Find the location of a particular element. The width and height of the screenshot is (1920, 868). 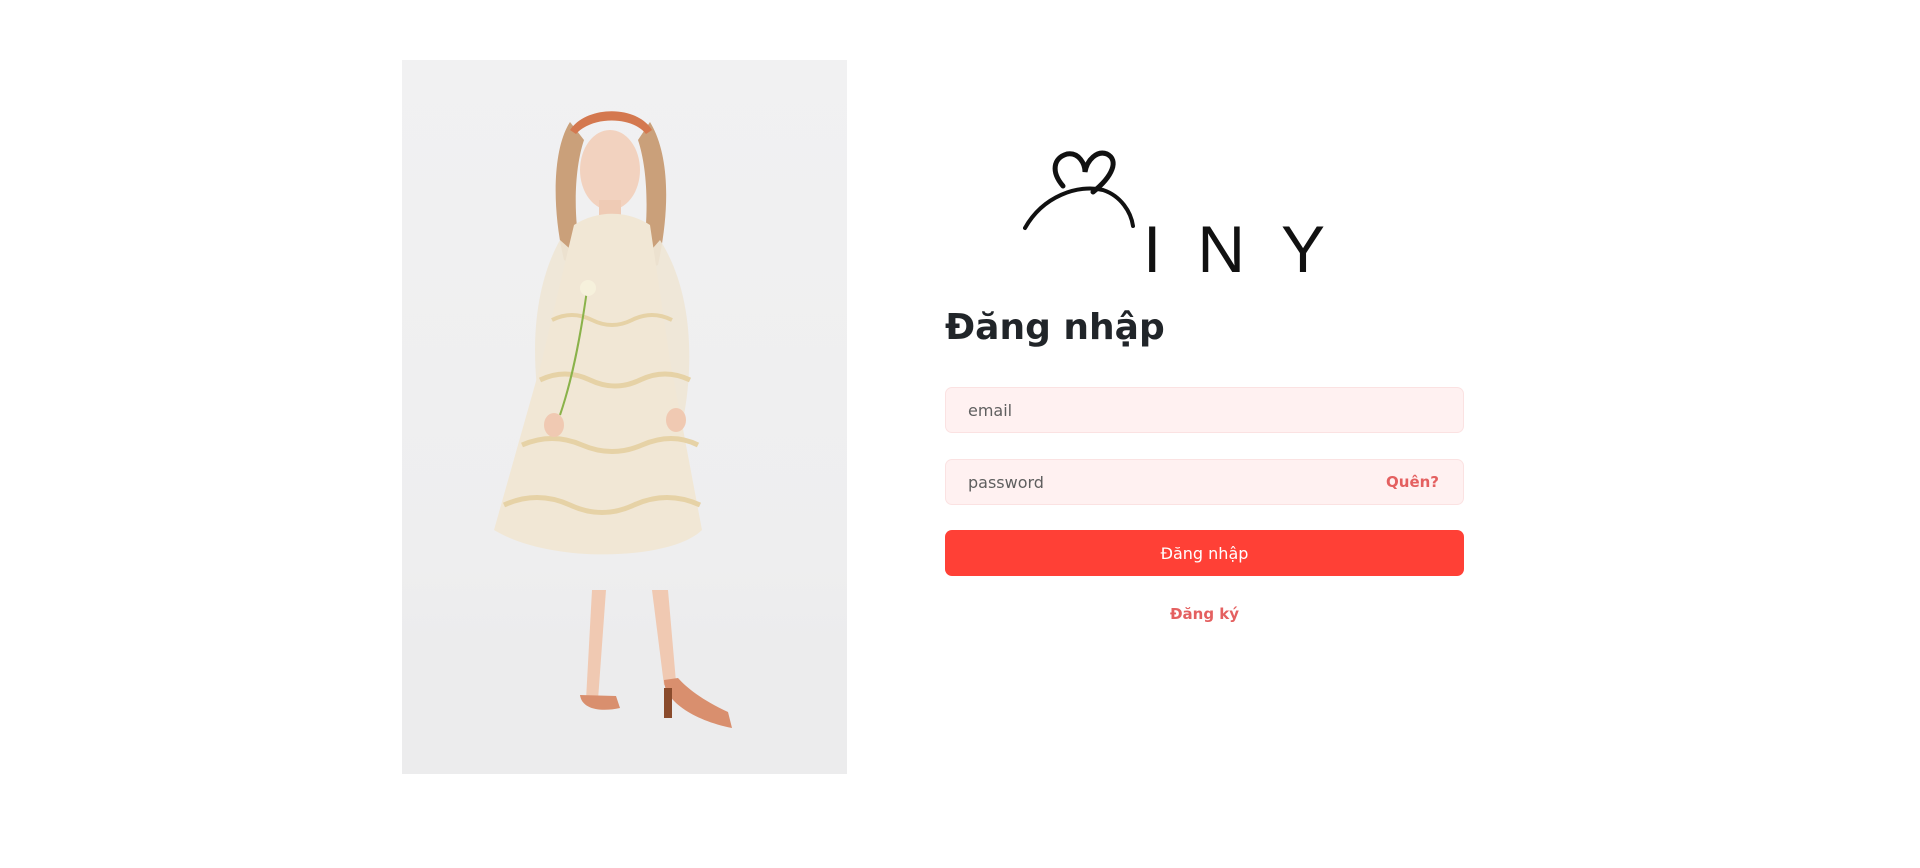

forgot-password-link: Quên? is located at coordinates (1412, 482).